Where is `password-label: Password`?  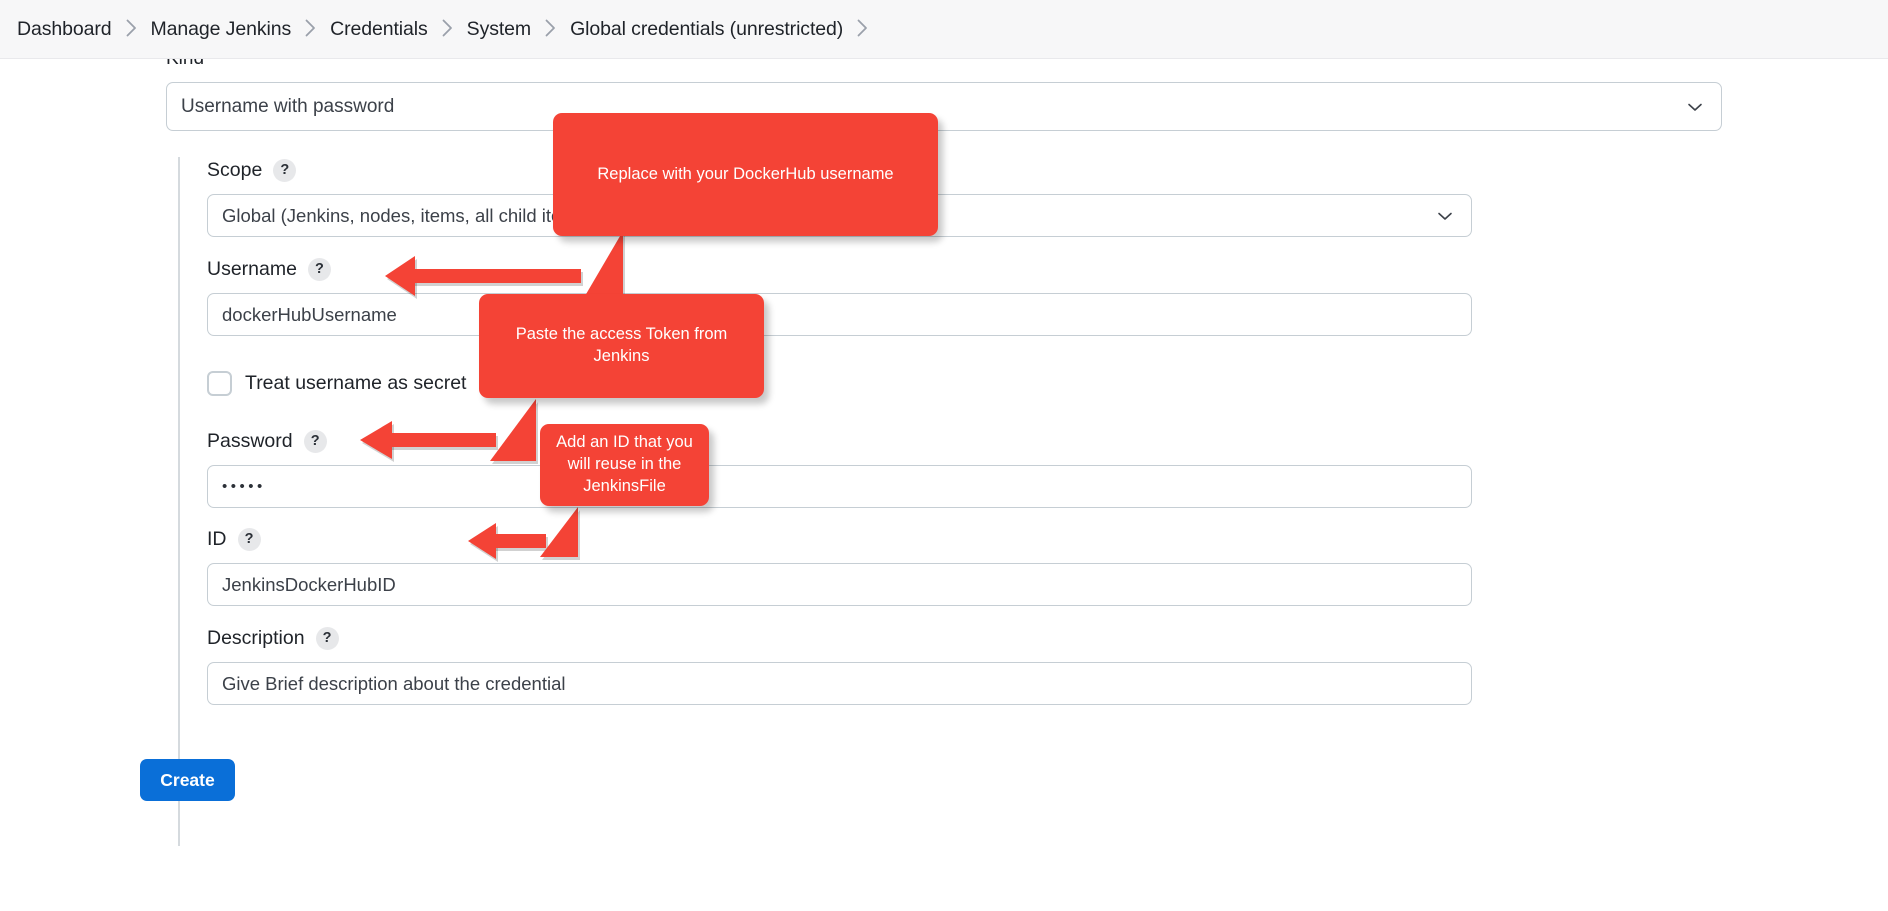 password-label: Password is located at coordinates (250, 440).